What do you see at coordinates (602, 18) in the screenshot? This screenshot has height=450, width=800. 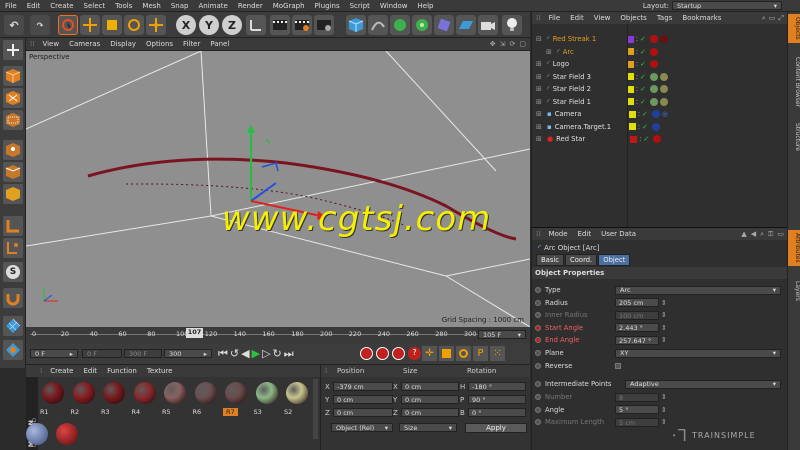 I see `object-menu-view: View` at bounding box center [602, 18].